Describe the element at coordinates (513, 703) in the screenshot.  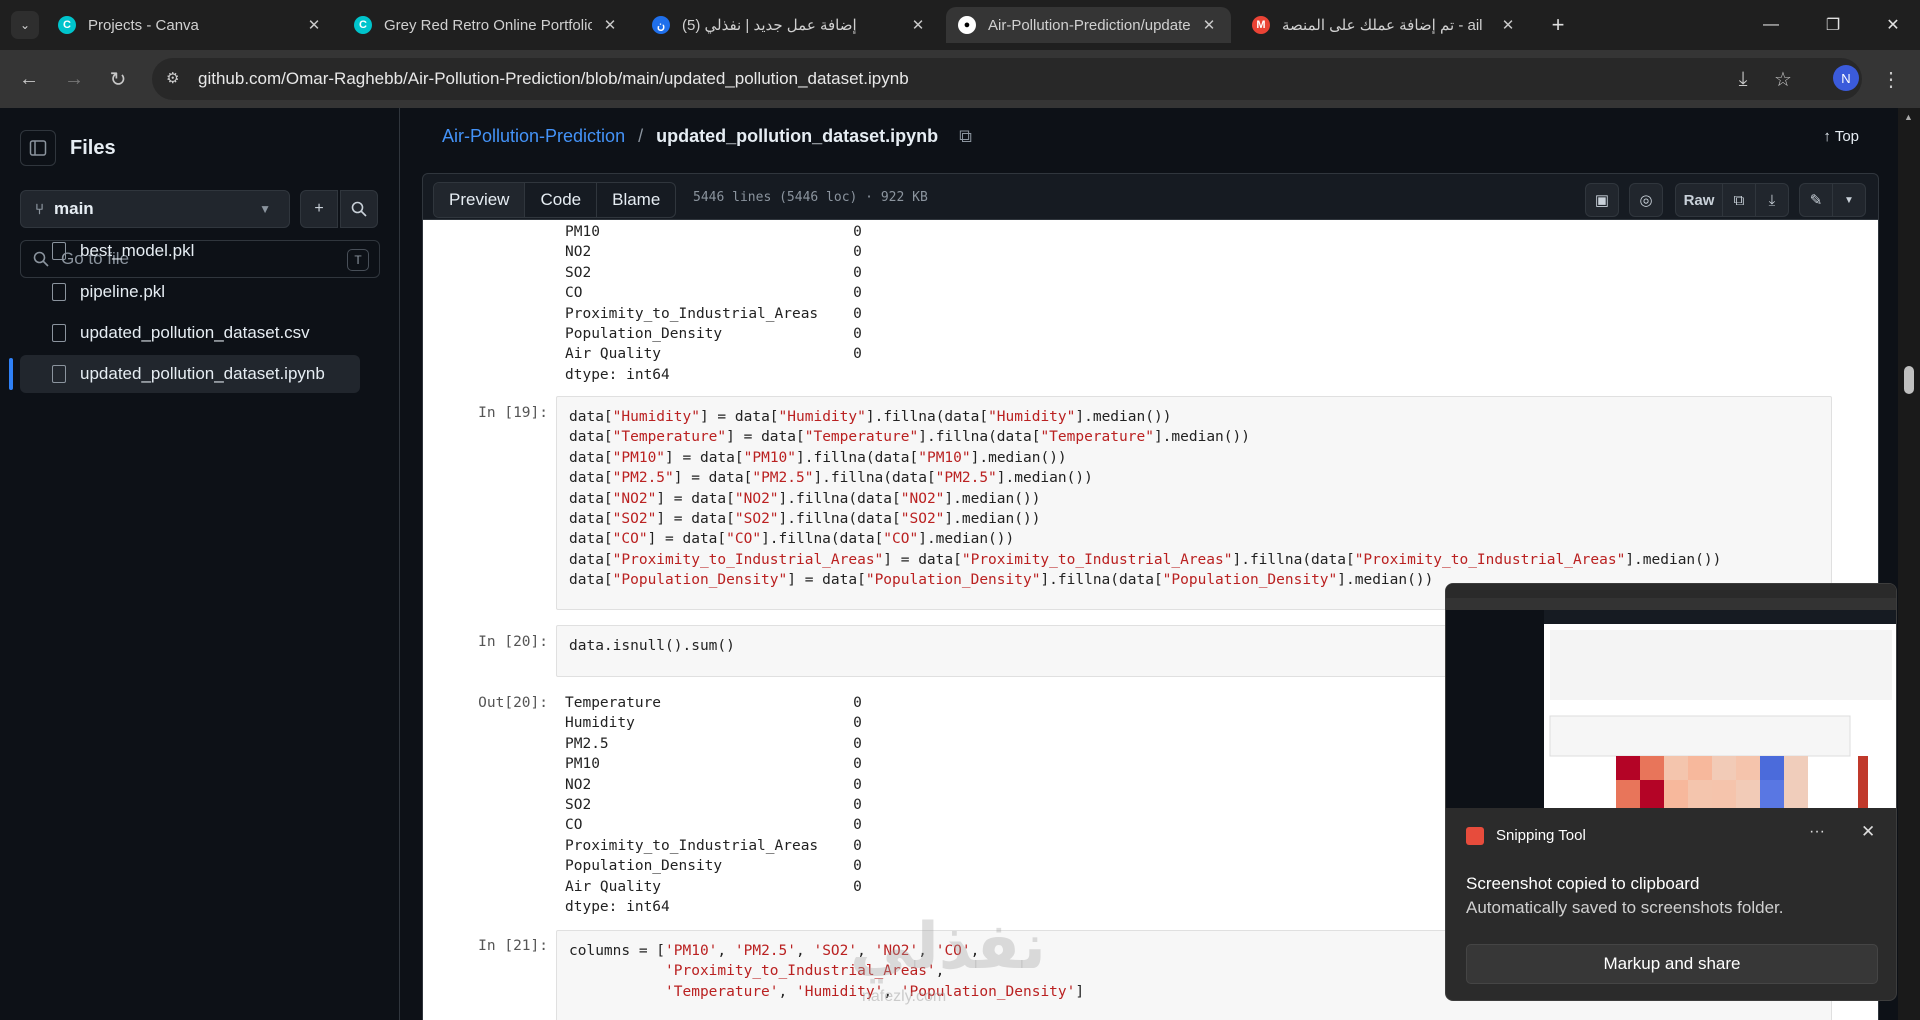
I see `cell-prompt: Out[20]:` at that location.